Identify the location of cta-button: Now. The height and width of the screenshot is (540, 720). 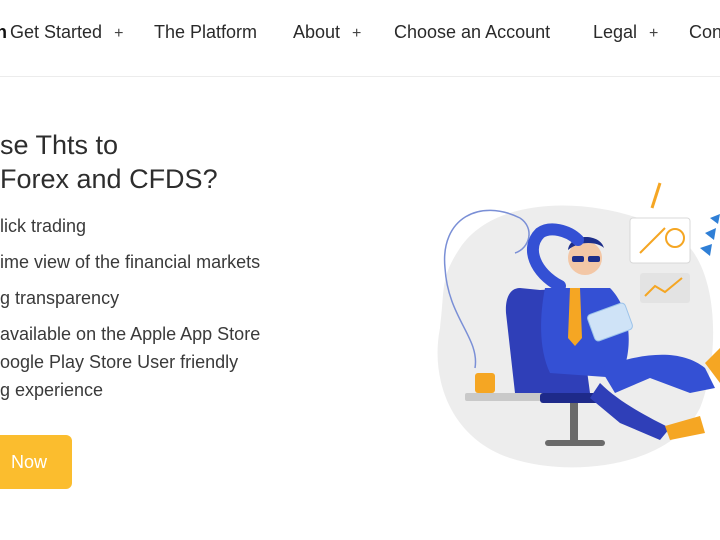
(36, 462).